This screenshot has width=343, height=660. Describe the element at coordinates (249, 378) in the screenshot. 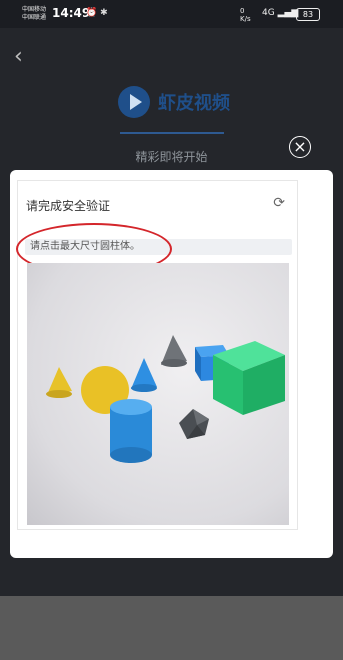

I see `green-cube` at that location.